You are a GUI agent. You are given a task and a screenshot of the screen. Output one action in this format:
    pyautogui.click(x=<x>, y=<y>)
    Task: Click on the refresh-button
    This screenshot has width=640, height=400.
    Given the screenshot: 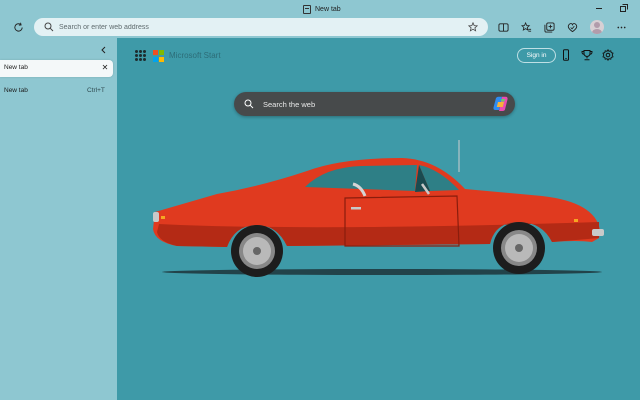 What is the action you would take?
    pyautogui.click(x=18, y=27)
    